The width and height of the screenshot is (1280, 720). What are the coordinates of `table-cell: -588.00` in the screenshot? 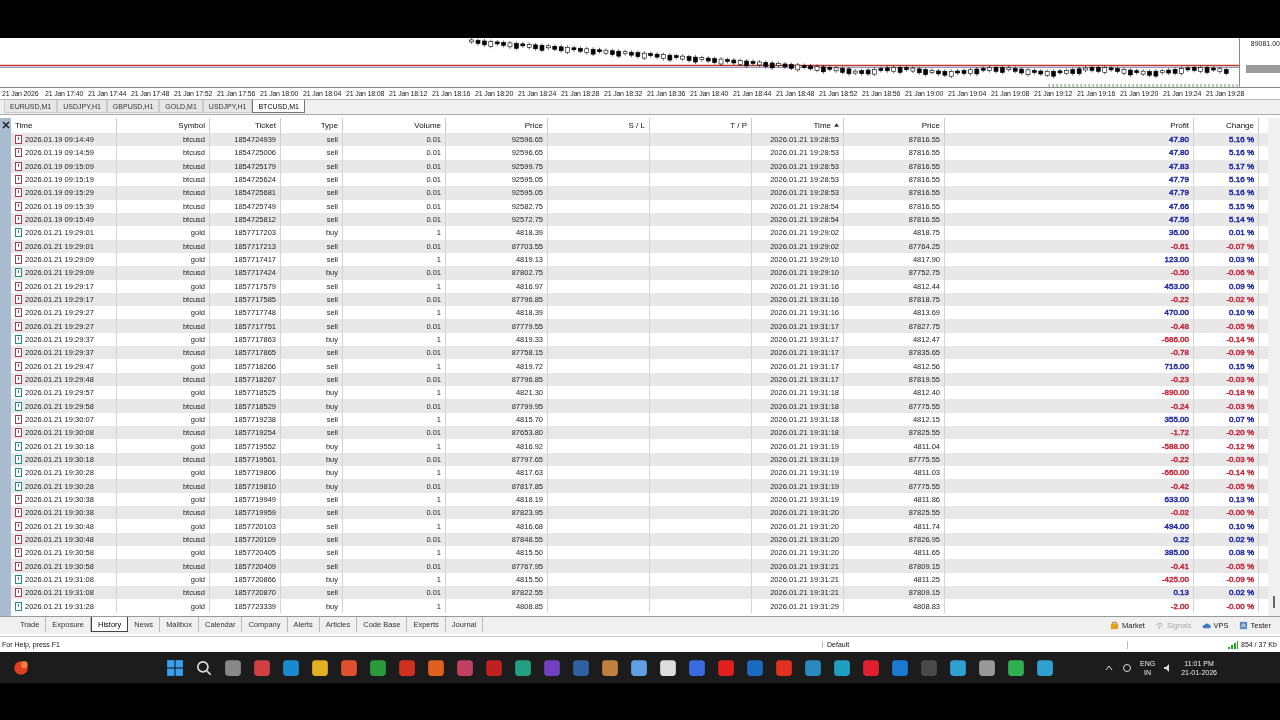 It's located at (1175, 446).